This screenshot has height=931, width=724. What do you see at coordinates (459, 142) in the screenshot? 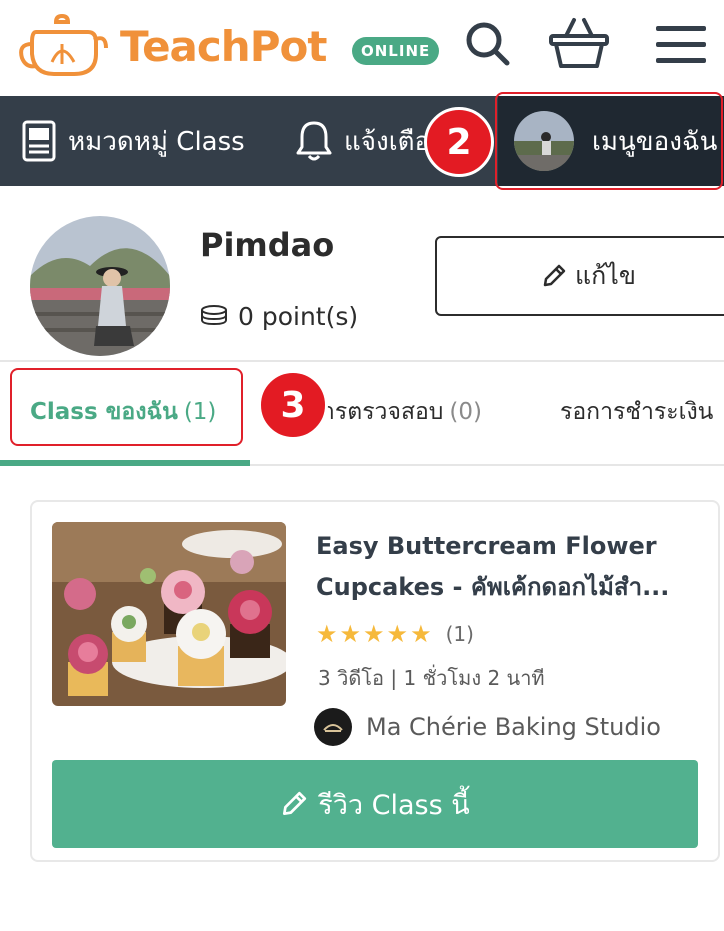
I see `step-badge-2: 2` at bounding box center [459, 142].